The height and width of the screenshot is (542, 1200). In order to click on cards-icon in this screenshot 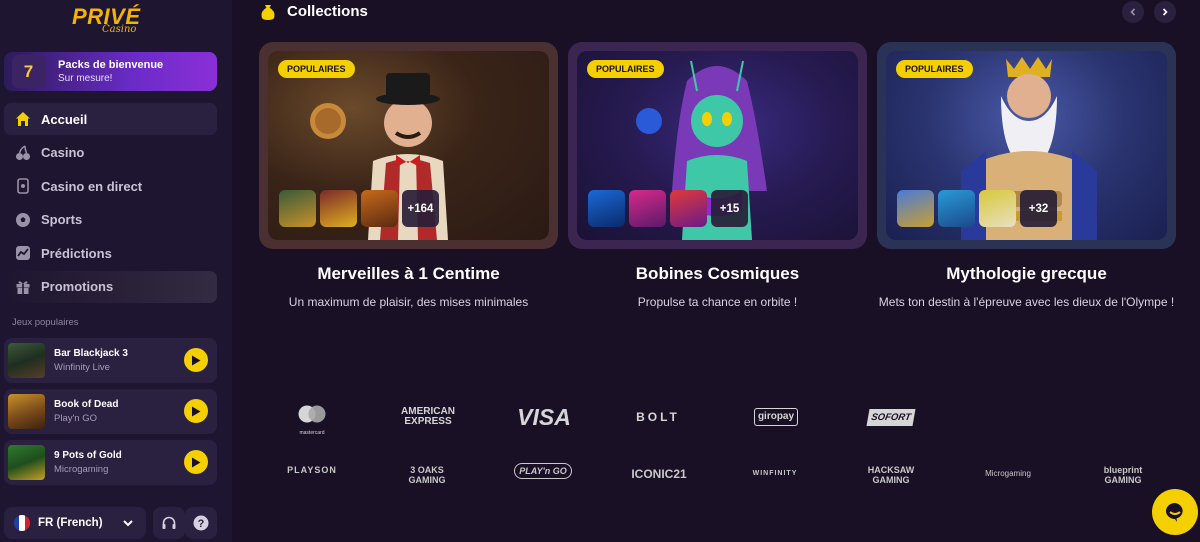, I will do `click(23, 186)`.